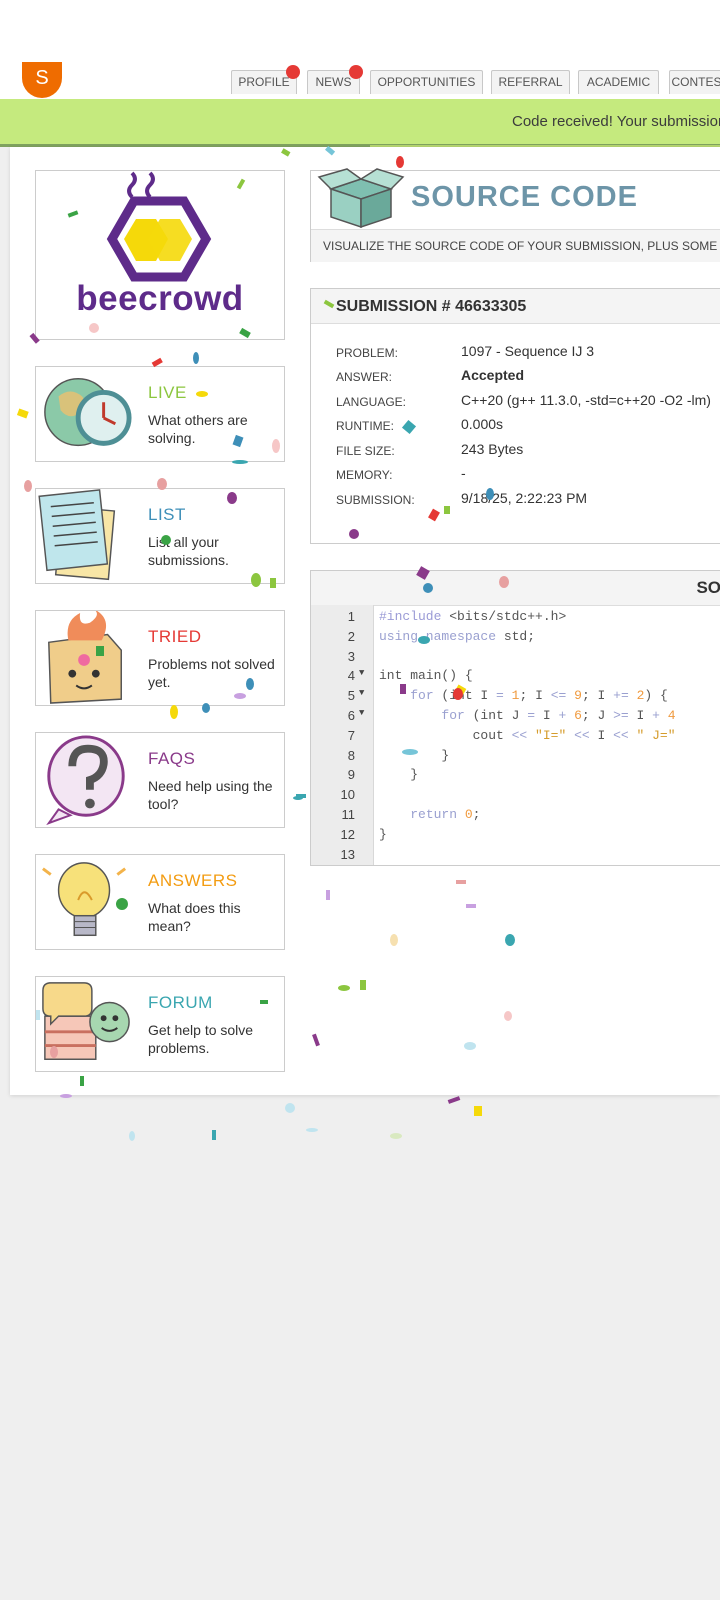  What do you see at coordinates (515, 855) in the screenshot?
I see `code-line: 13` at bounding box center [515, 855].